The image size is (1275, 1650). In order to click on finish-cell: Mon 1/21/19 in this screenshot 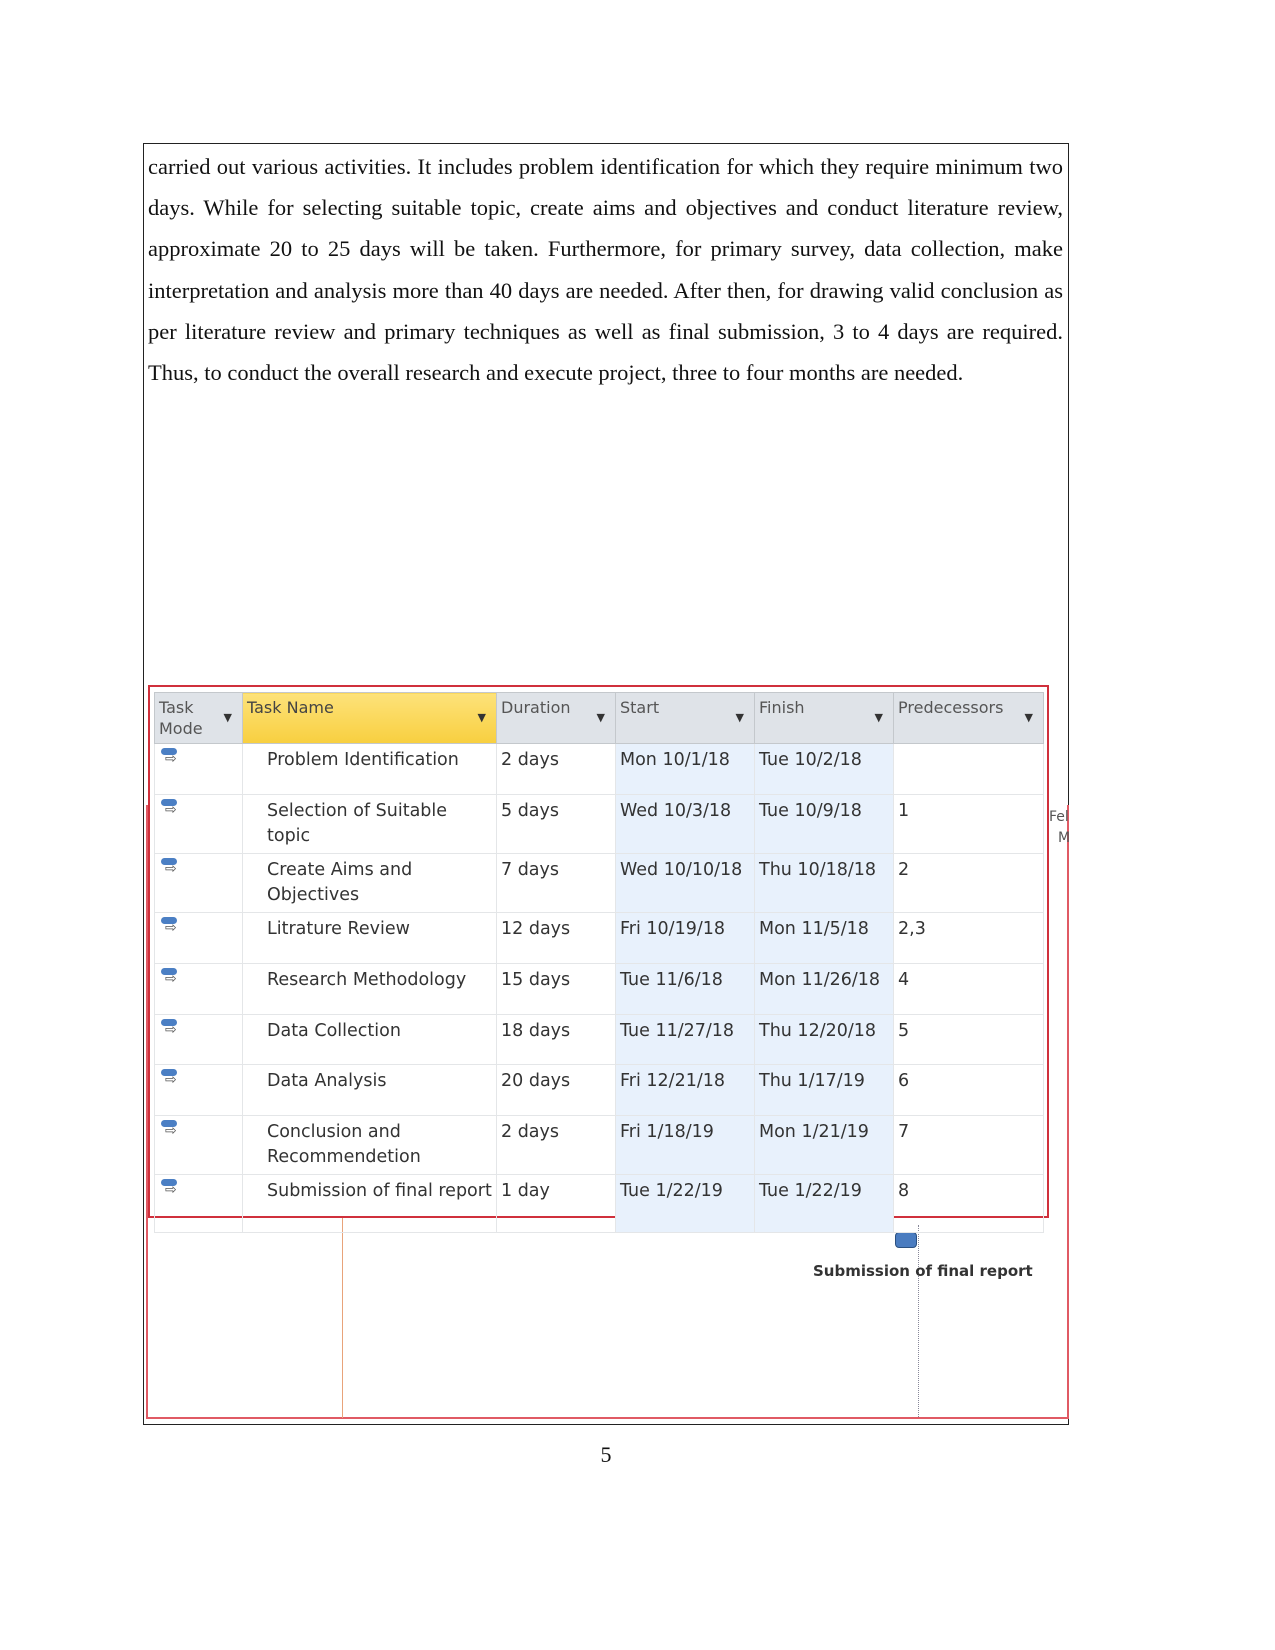, I will do `click(824, 1145)`.